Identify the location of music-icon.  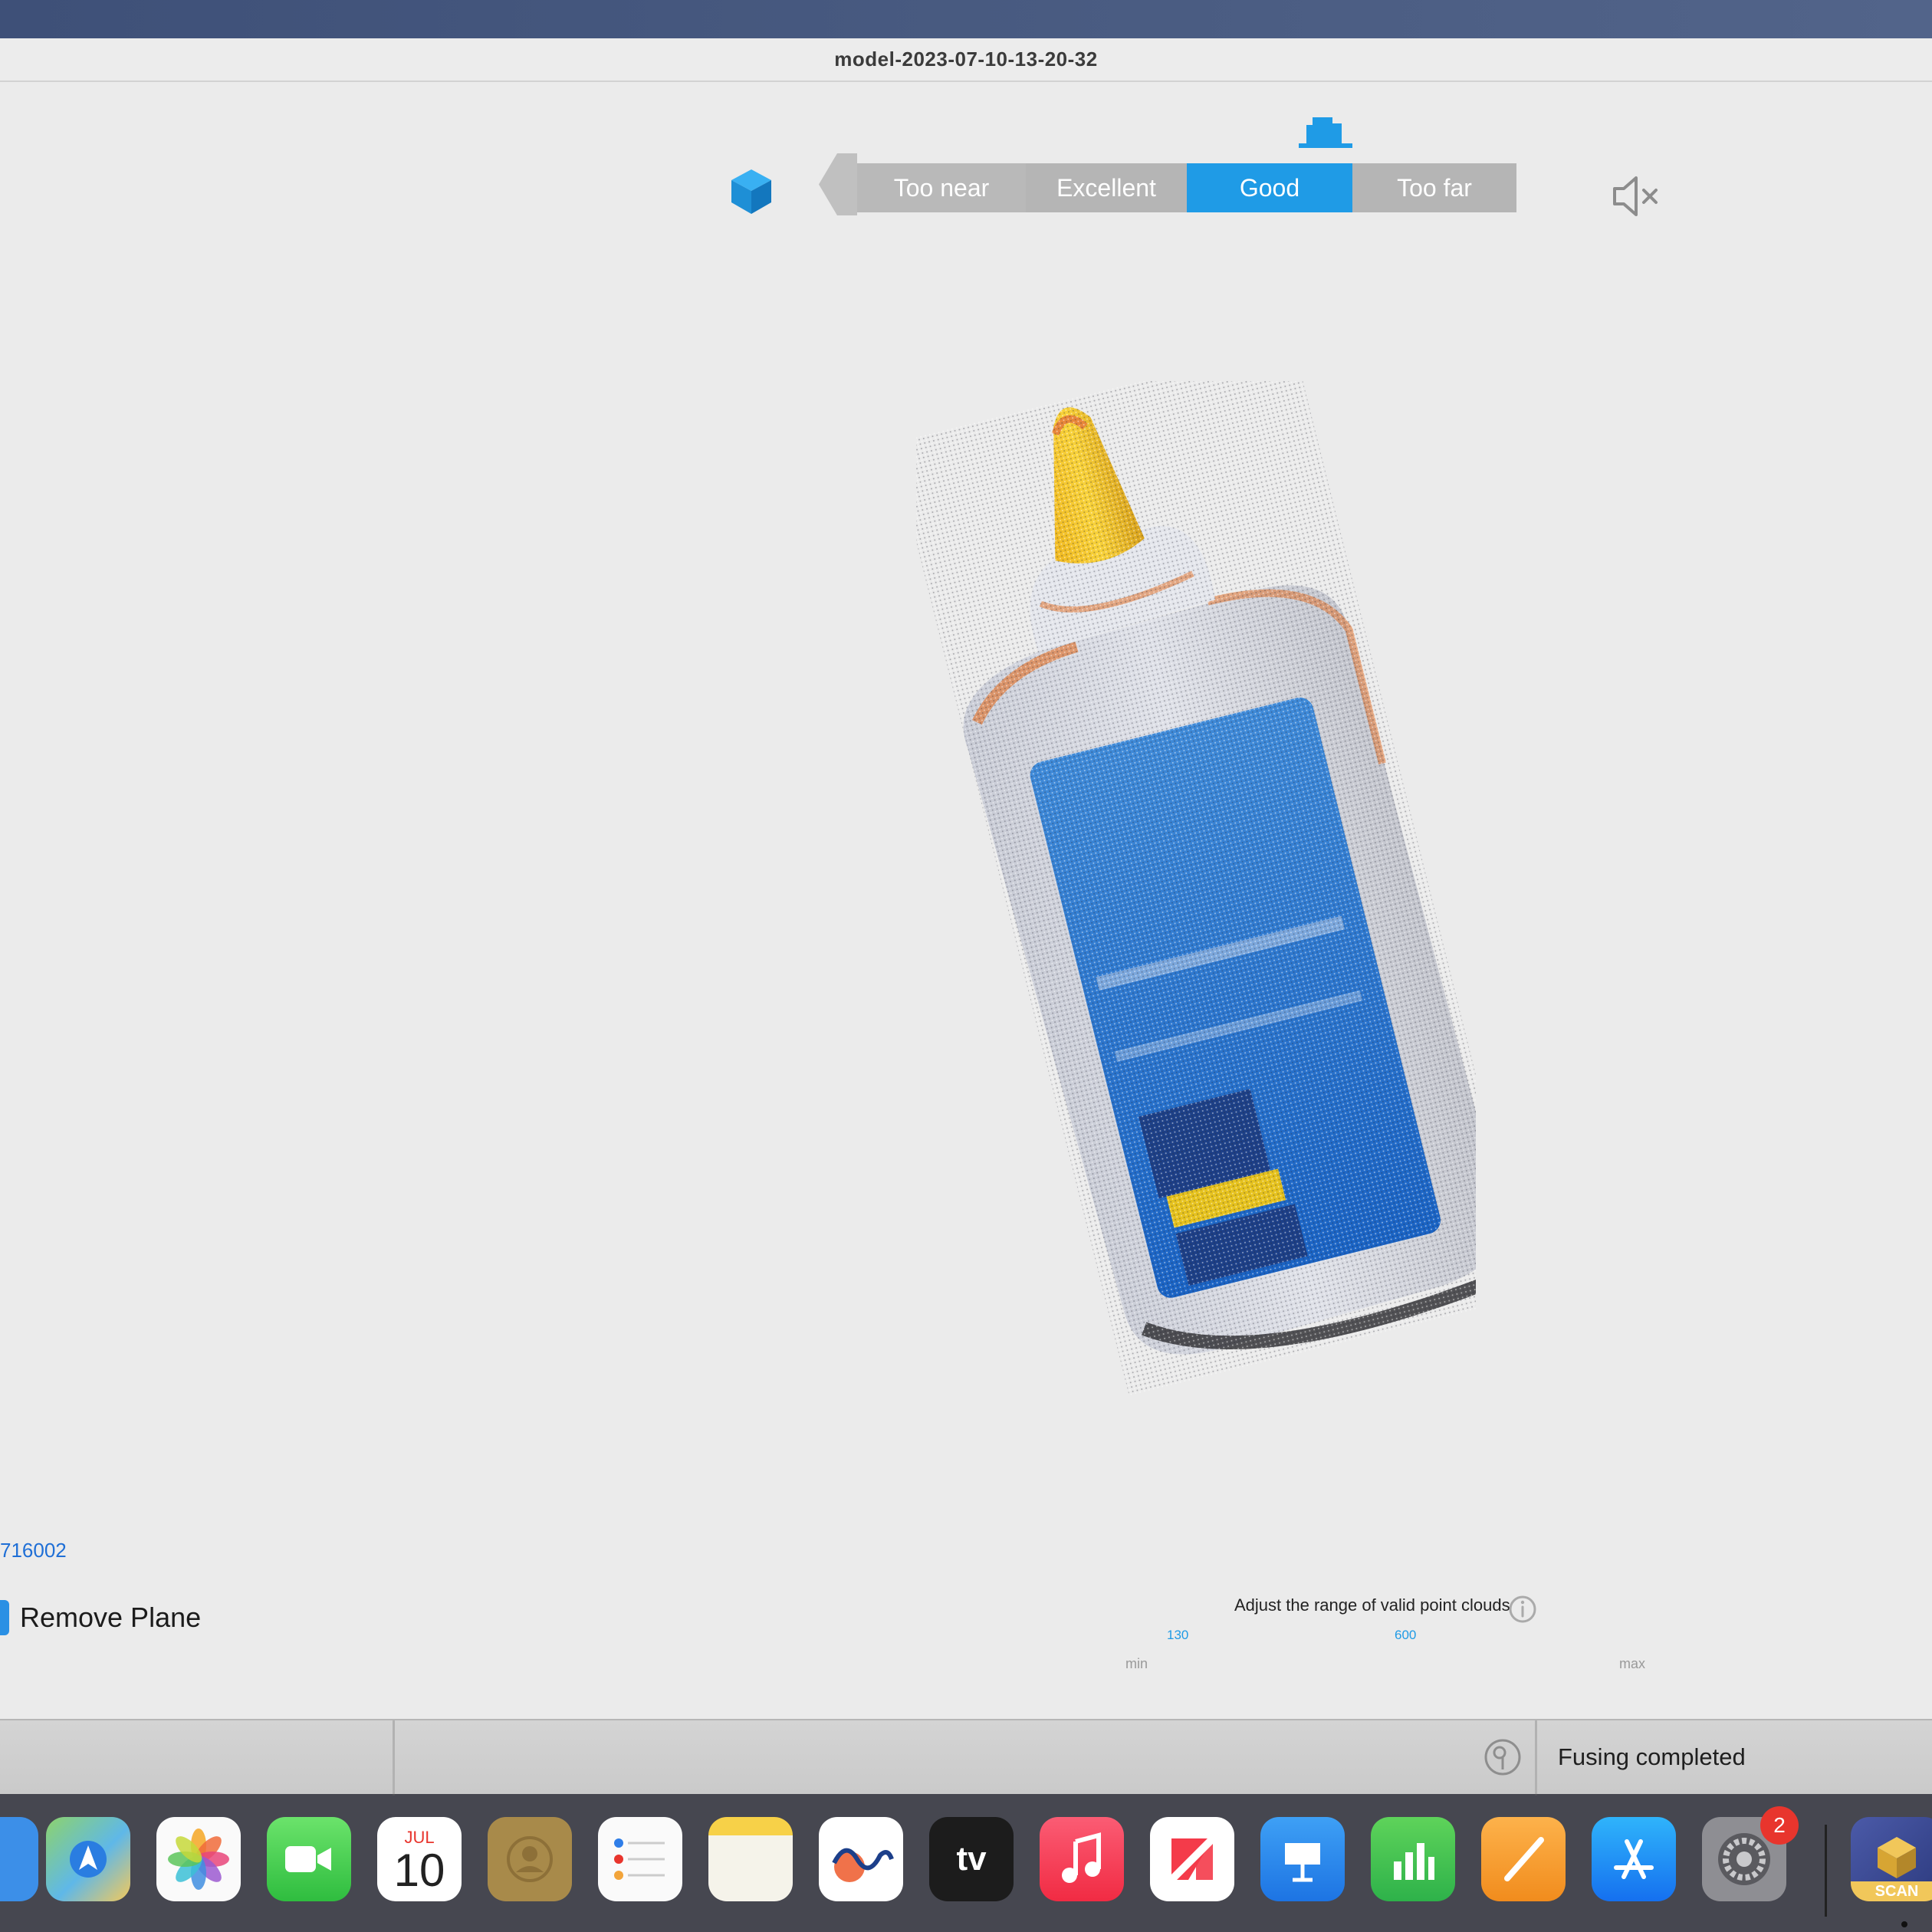
(1082, 1859).